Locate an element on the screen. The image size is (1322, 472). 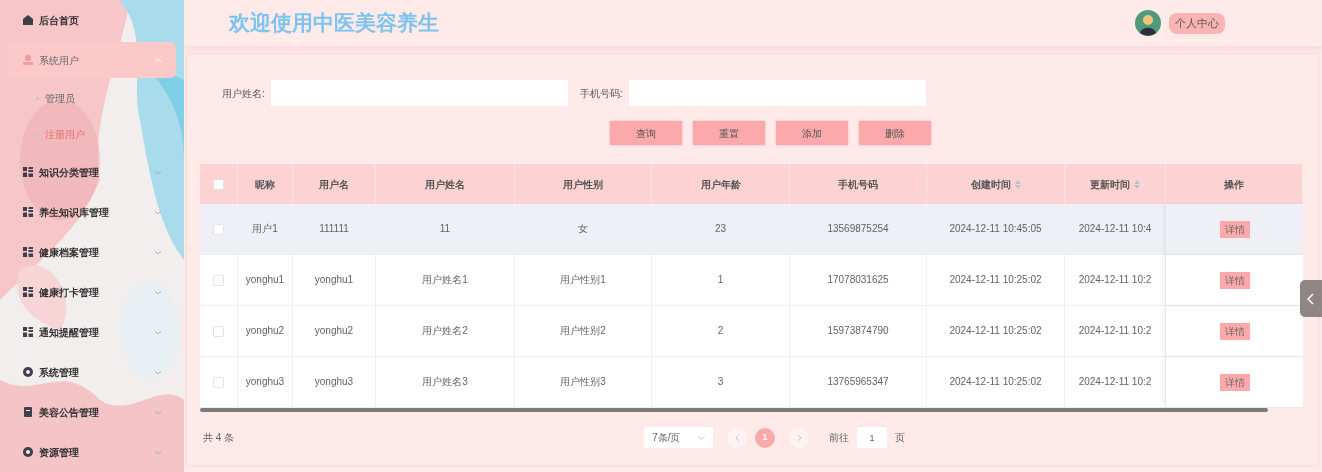
user-icon is located at coordinates (28, 60).